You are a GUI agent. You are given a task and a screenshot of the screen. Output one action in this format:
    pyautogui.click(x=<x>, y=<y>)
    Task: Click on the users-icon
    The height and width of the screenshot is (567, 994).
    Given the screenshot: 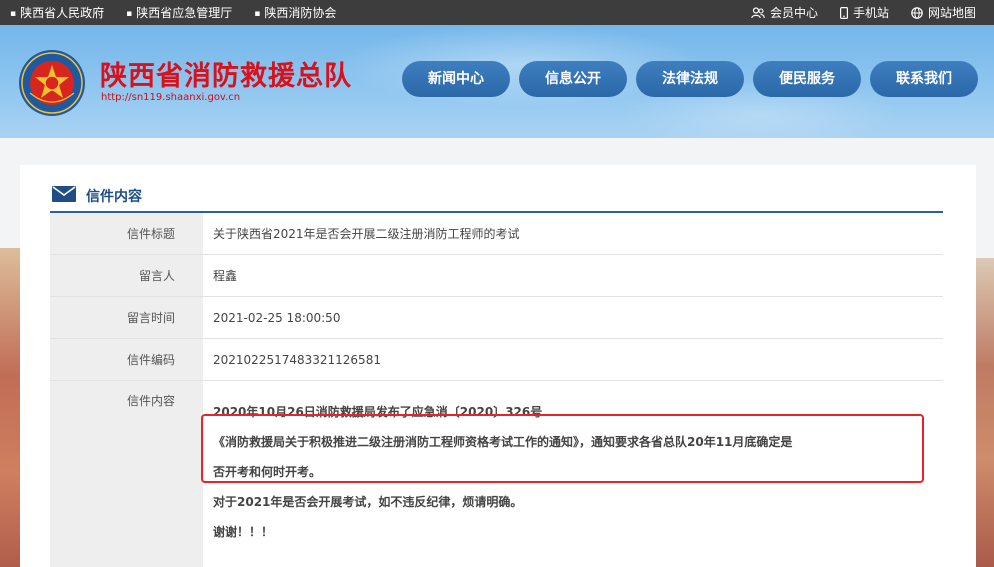 What is the action you would take?
    pyautogui.click(x=758, y=12)
    